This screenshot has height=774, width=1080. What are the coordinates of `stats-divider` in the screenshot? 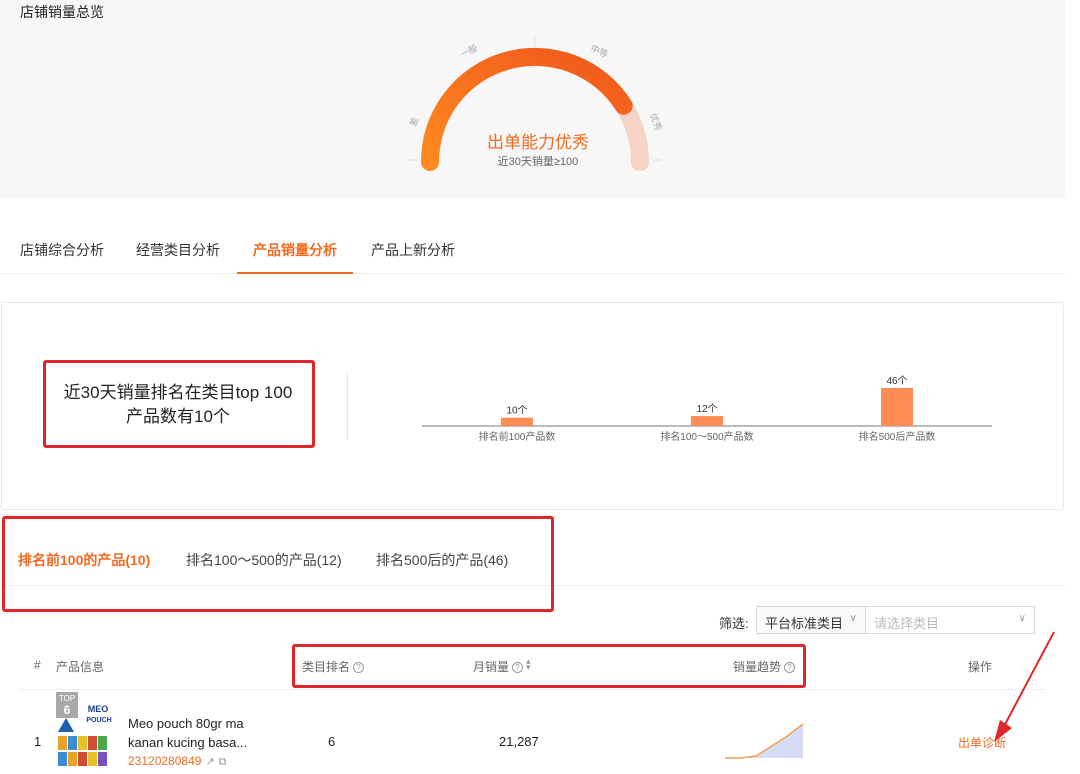 It's located at (347, 406).